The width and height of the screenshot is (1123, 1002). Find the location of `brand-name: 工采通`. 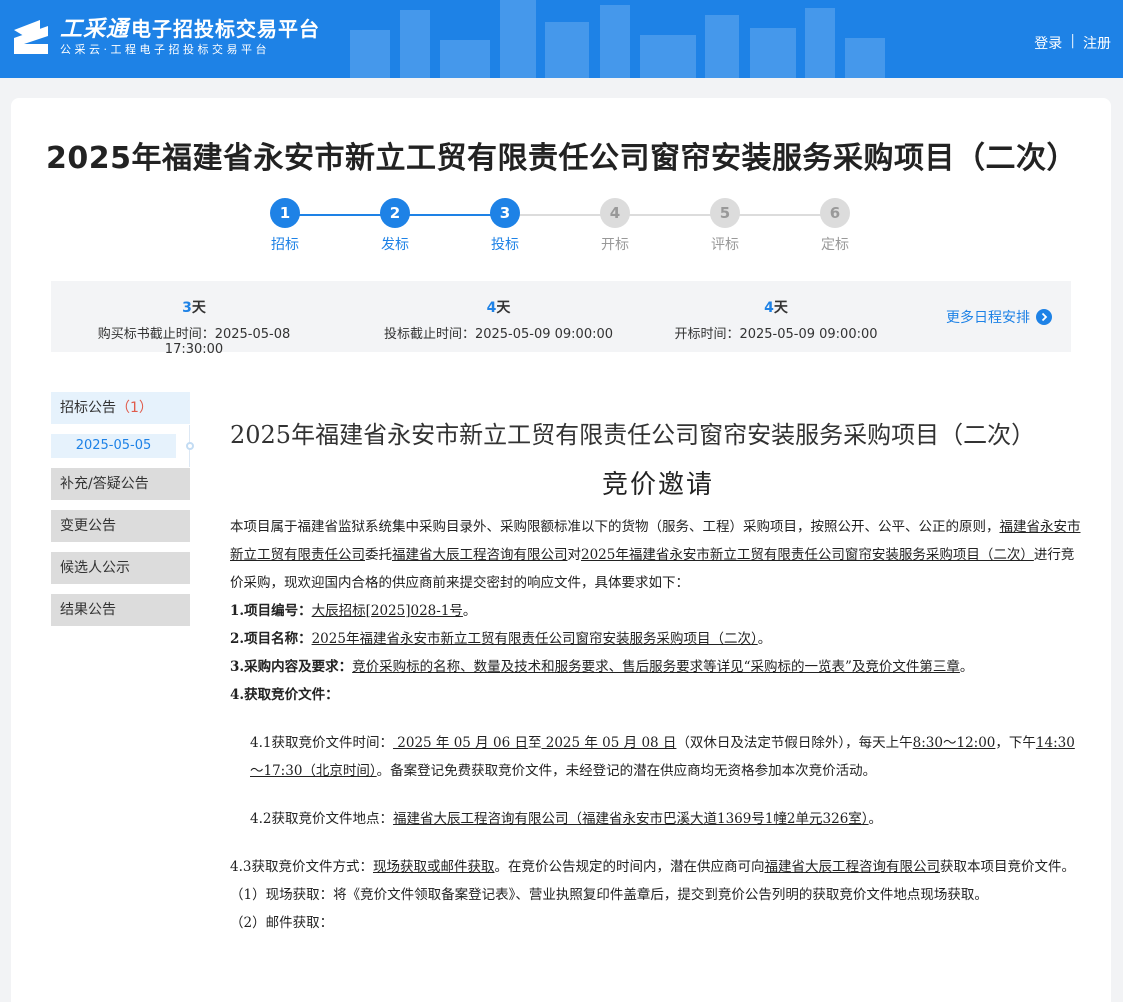

brand-name: 工采通 is located at coordinates (95, 29).